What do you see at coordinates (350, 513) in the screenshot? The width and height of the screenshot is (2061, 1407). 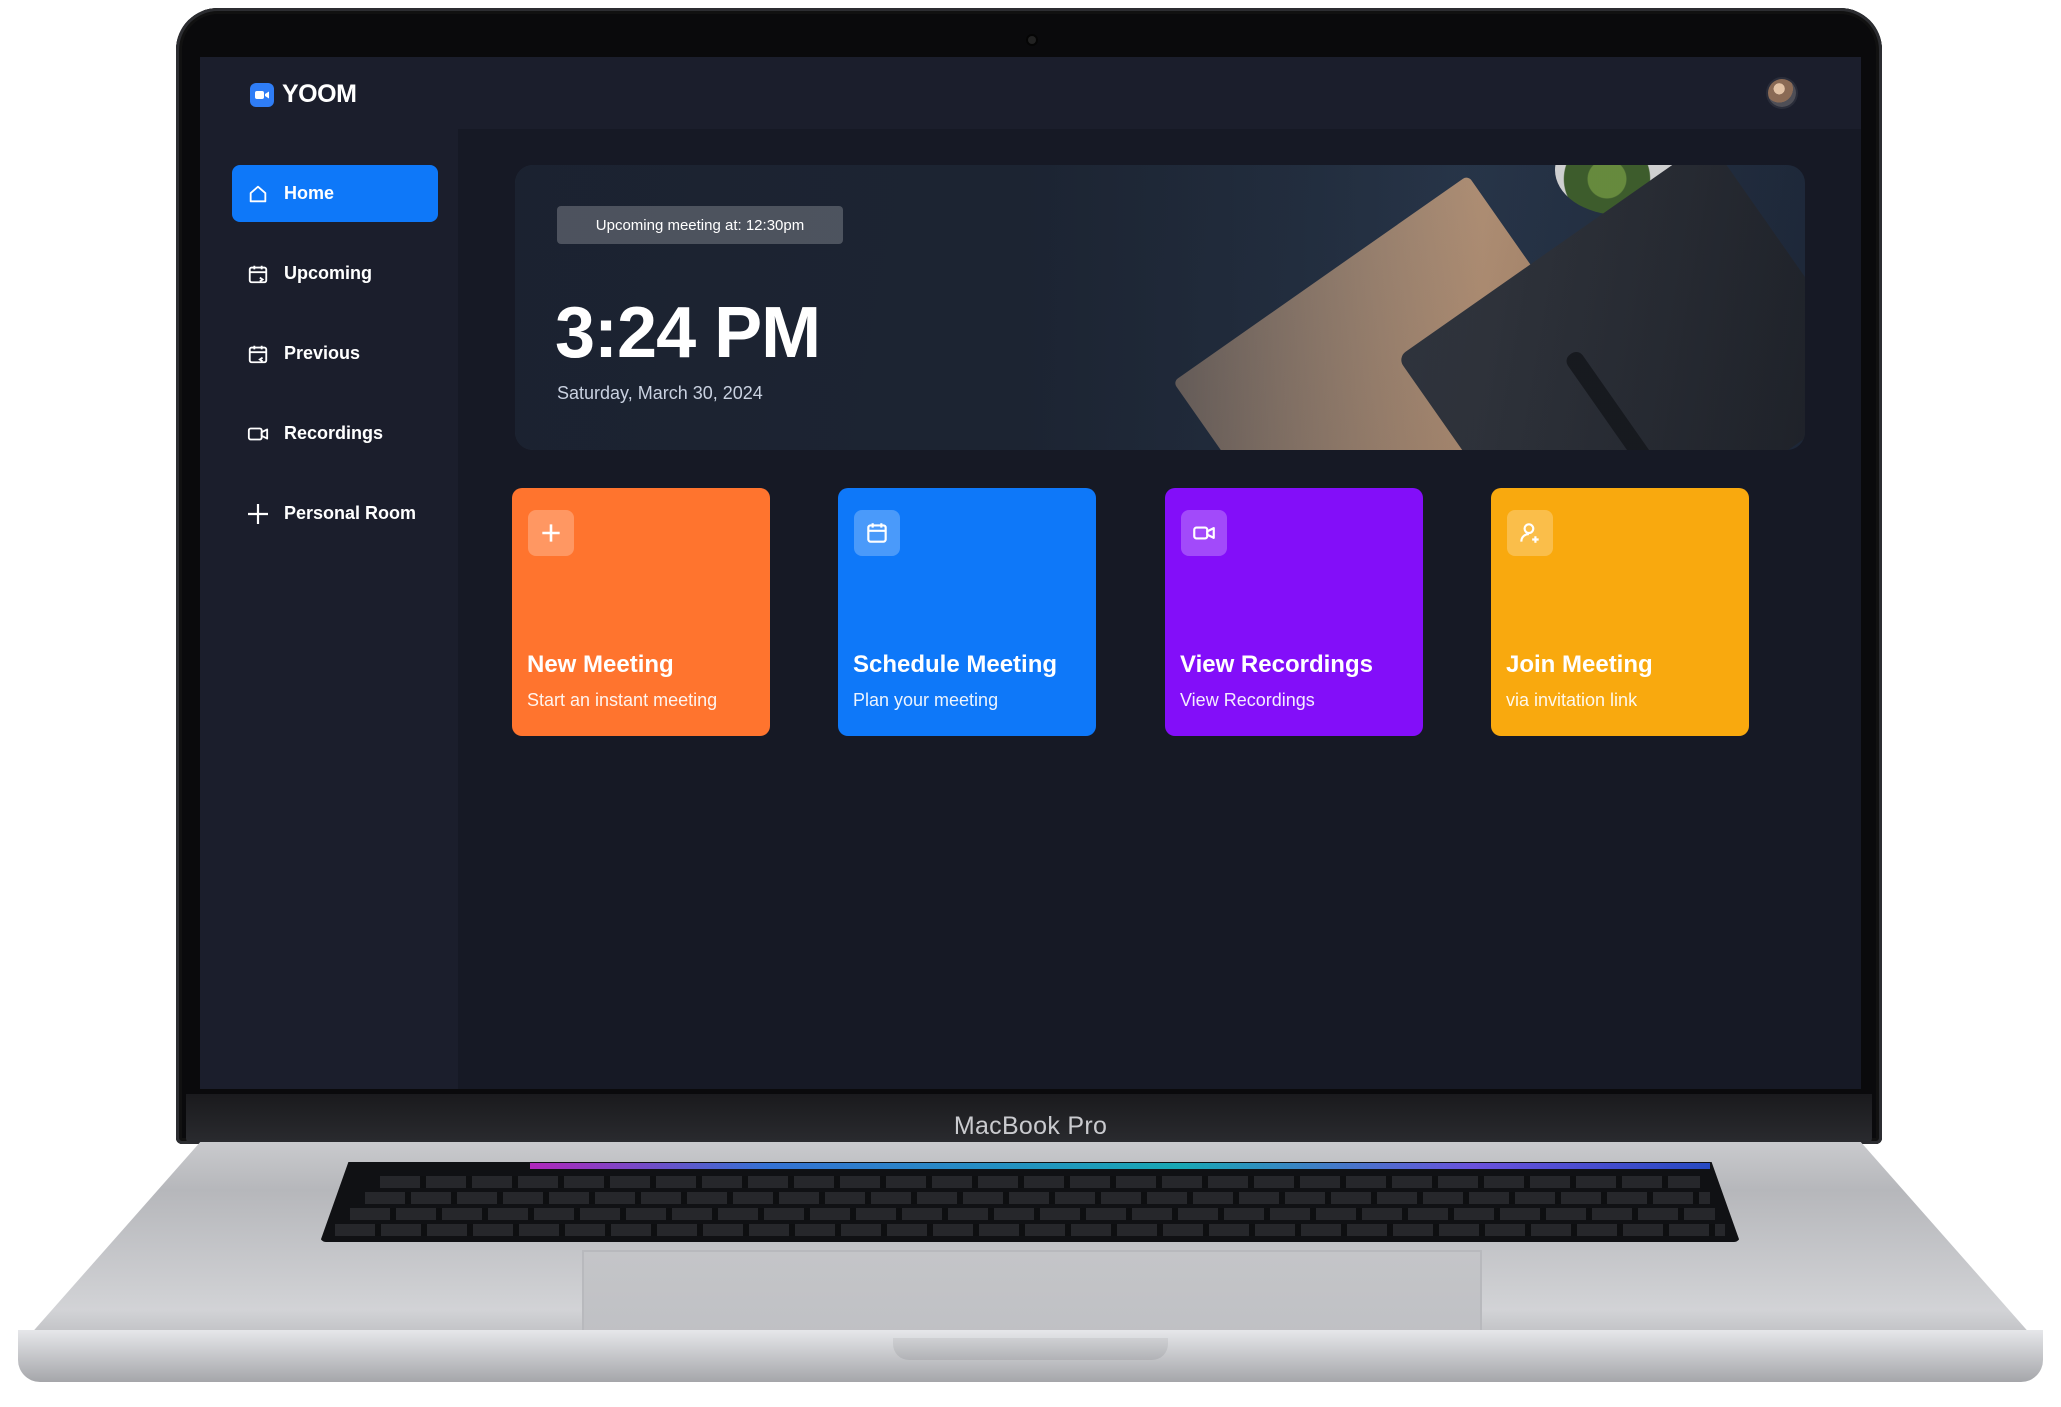 I see `sidebar-item-label: Personal Room` at bounding box center [350, 513].